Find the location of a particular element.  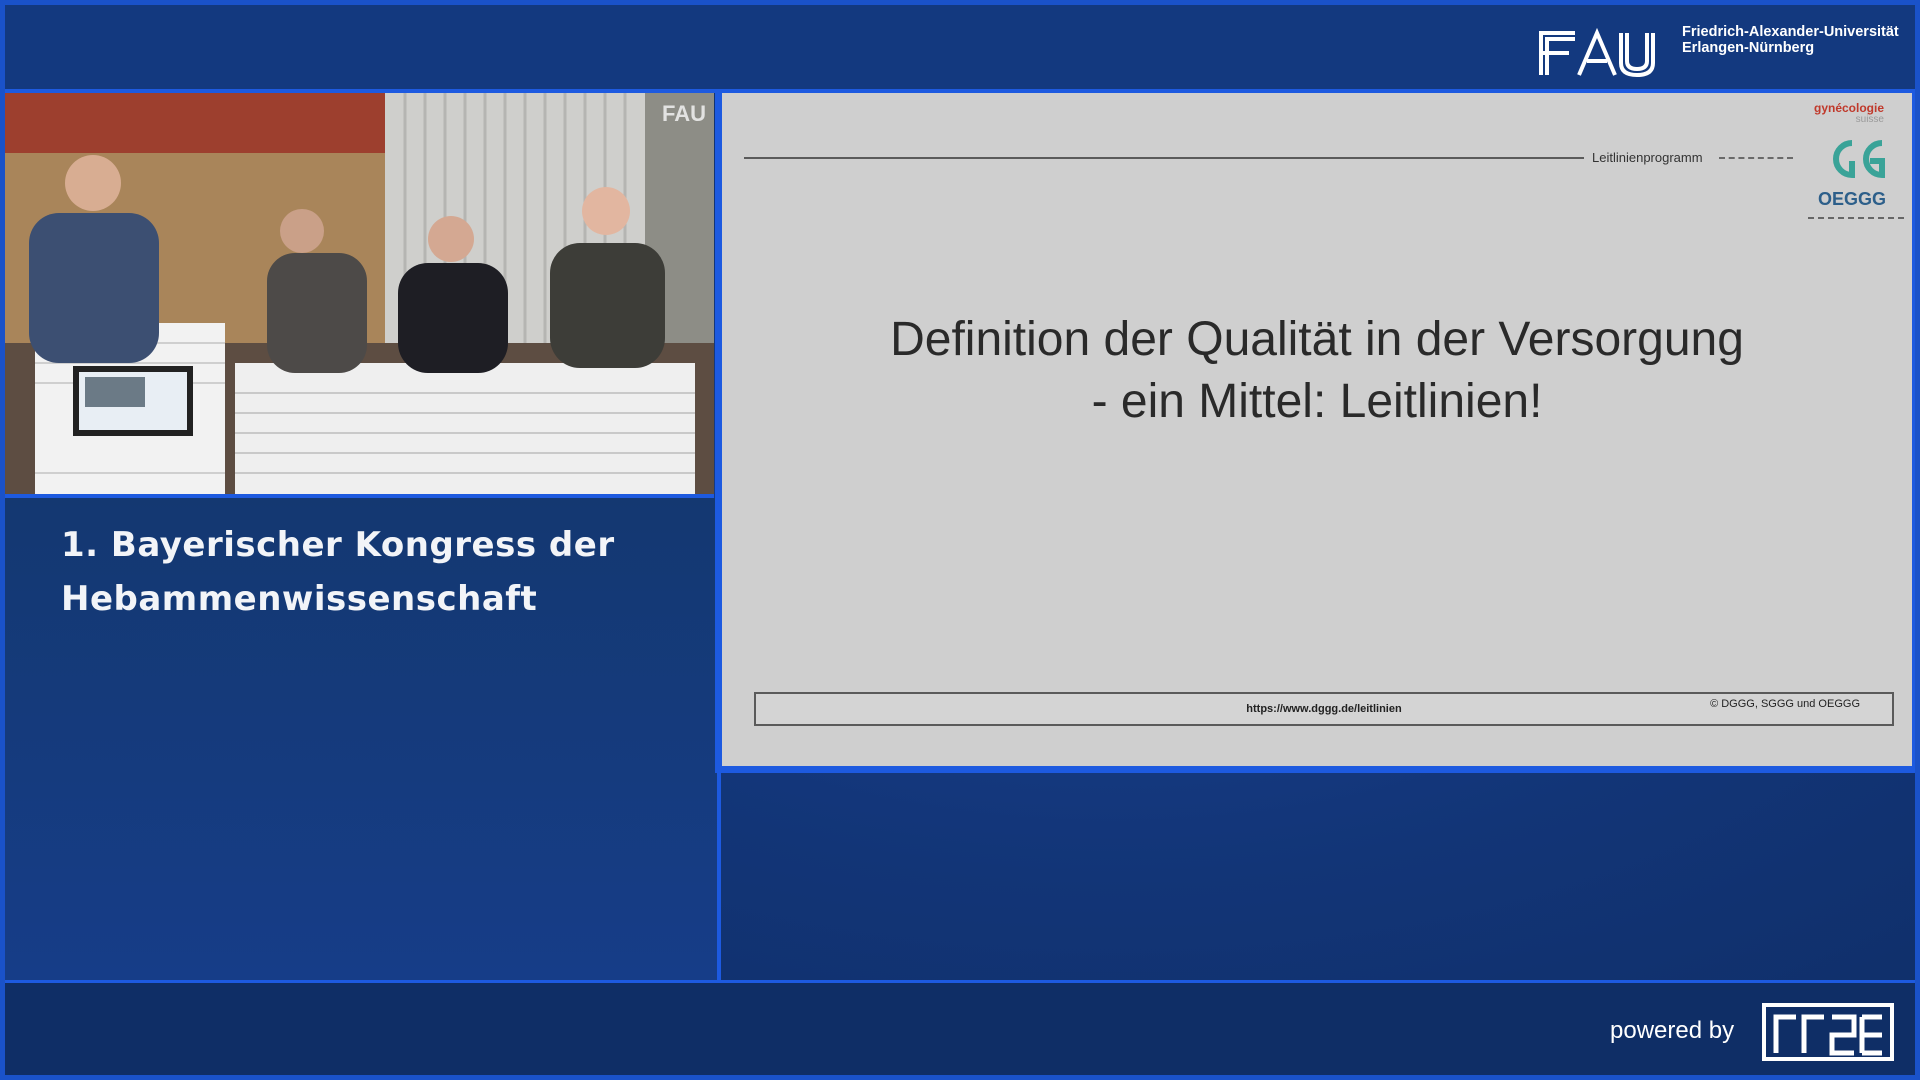

fau-logo-icon is located at coordinates (1597, 52).